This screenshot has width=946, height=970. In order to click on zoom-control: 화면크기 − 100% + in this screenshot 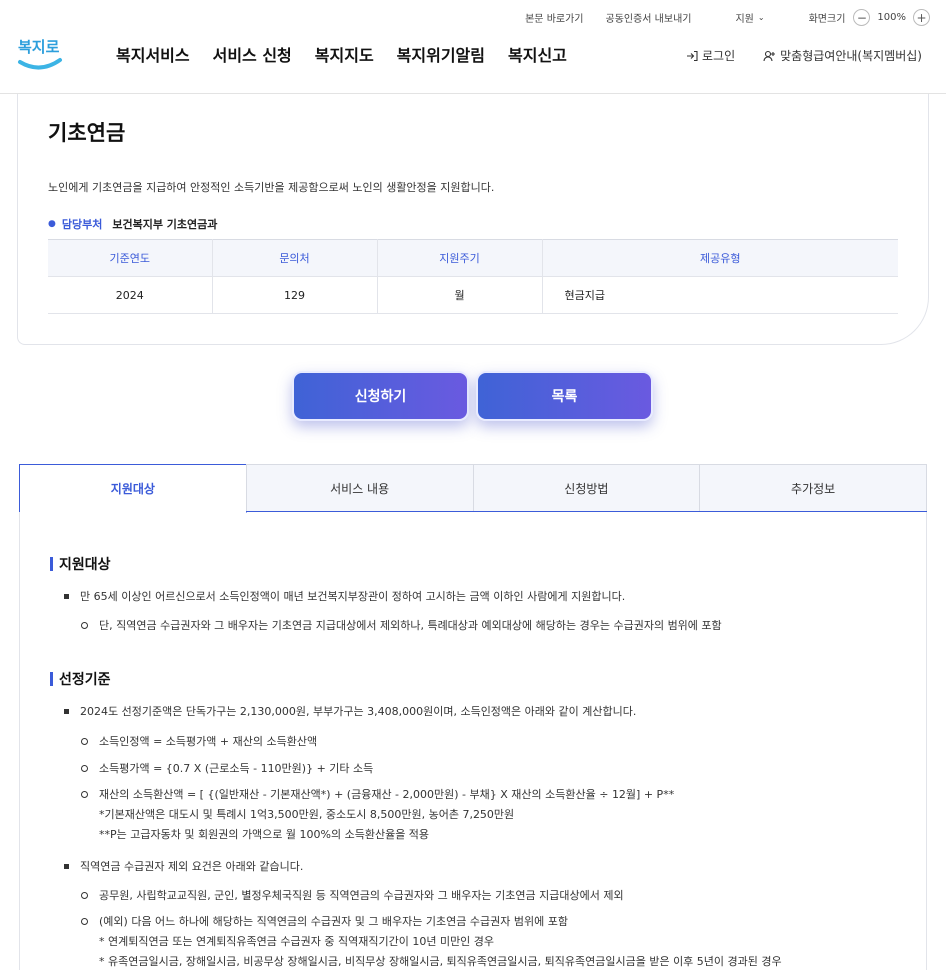, I will do `click(858, 17)`.